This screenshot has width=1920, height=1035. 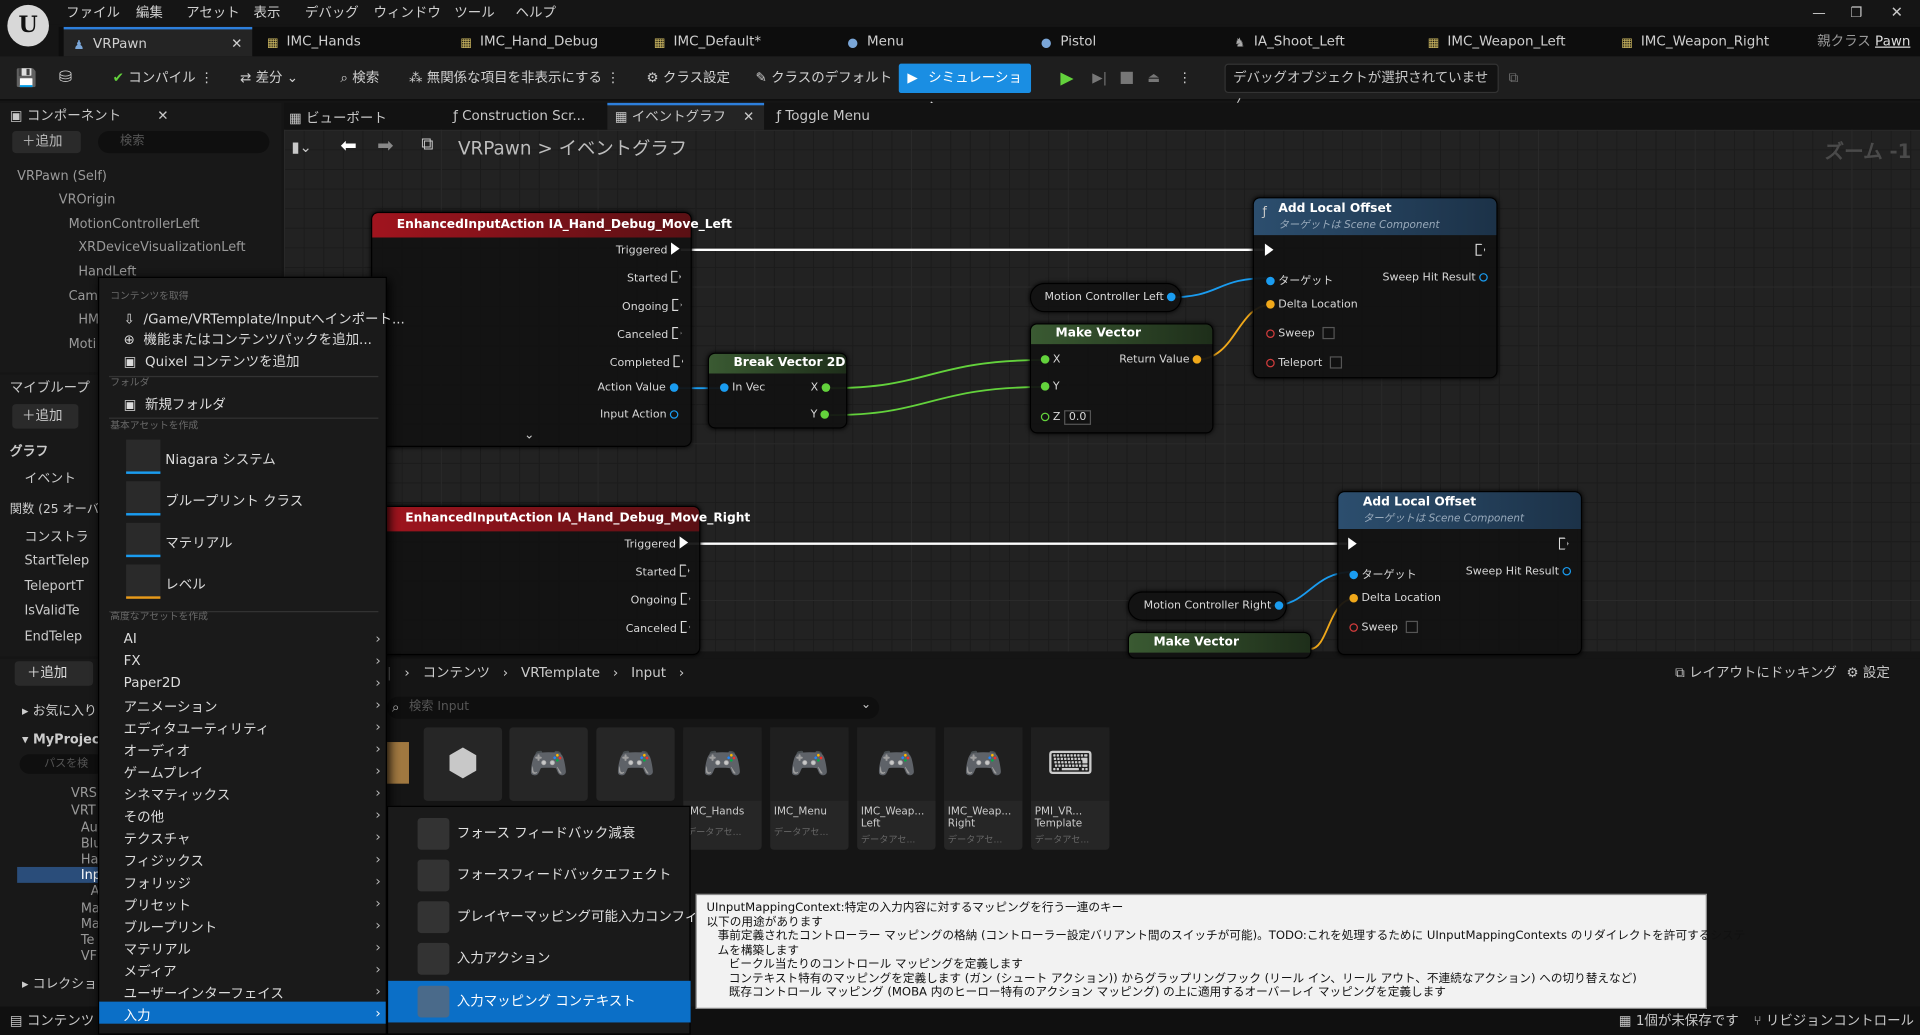 I want to click on menu-level: レベル, so click(x=185, y=584).